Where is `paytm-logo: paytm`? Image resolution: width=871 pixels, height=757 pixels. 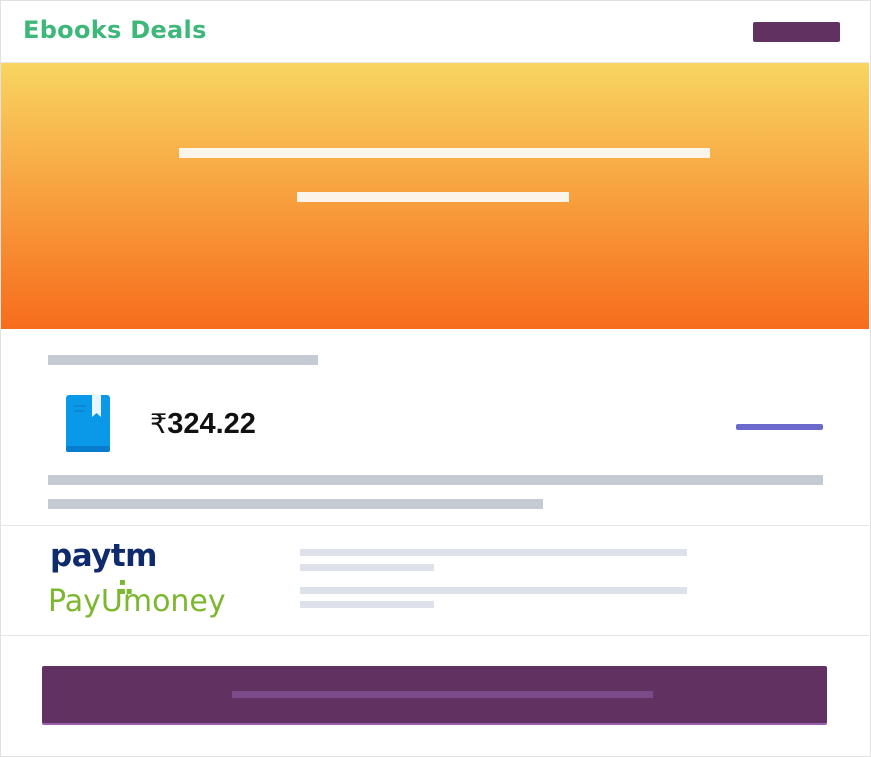
paytm-logo: paytm is located at coordinates (103, 556).